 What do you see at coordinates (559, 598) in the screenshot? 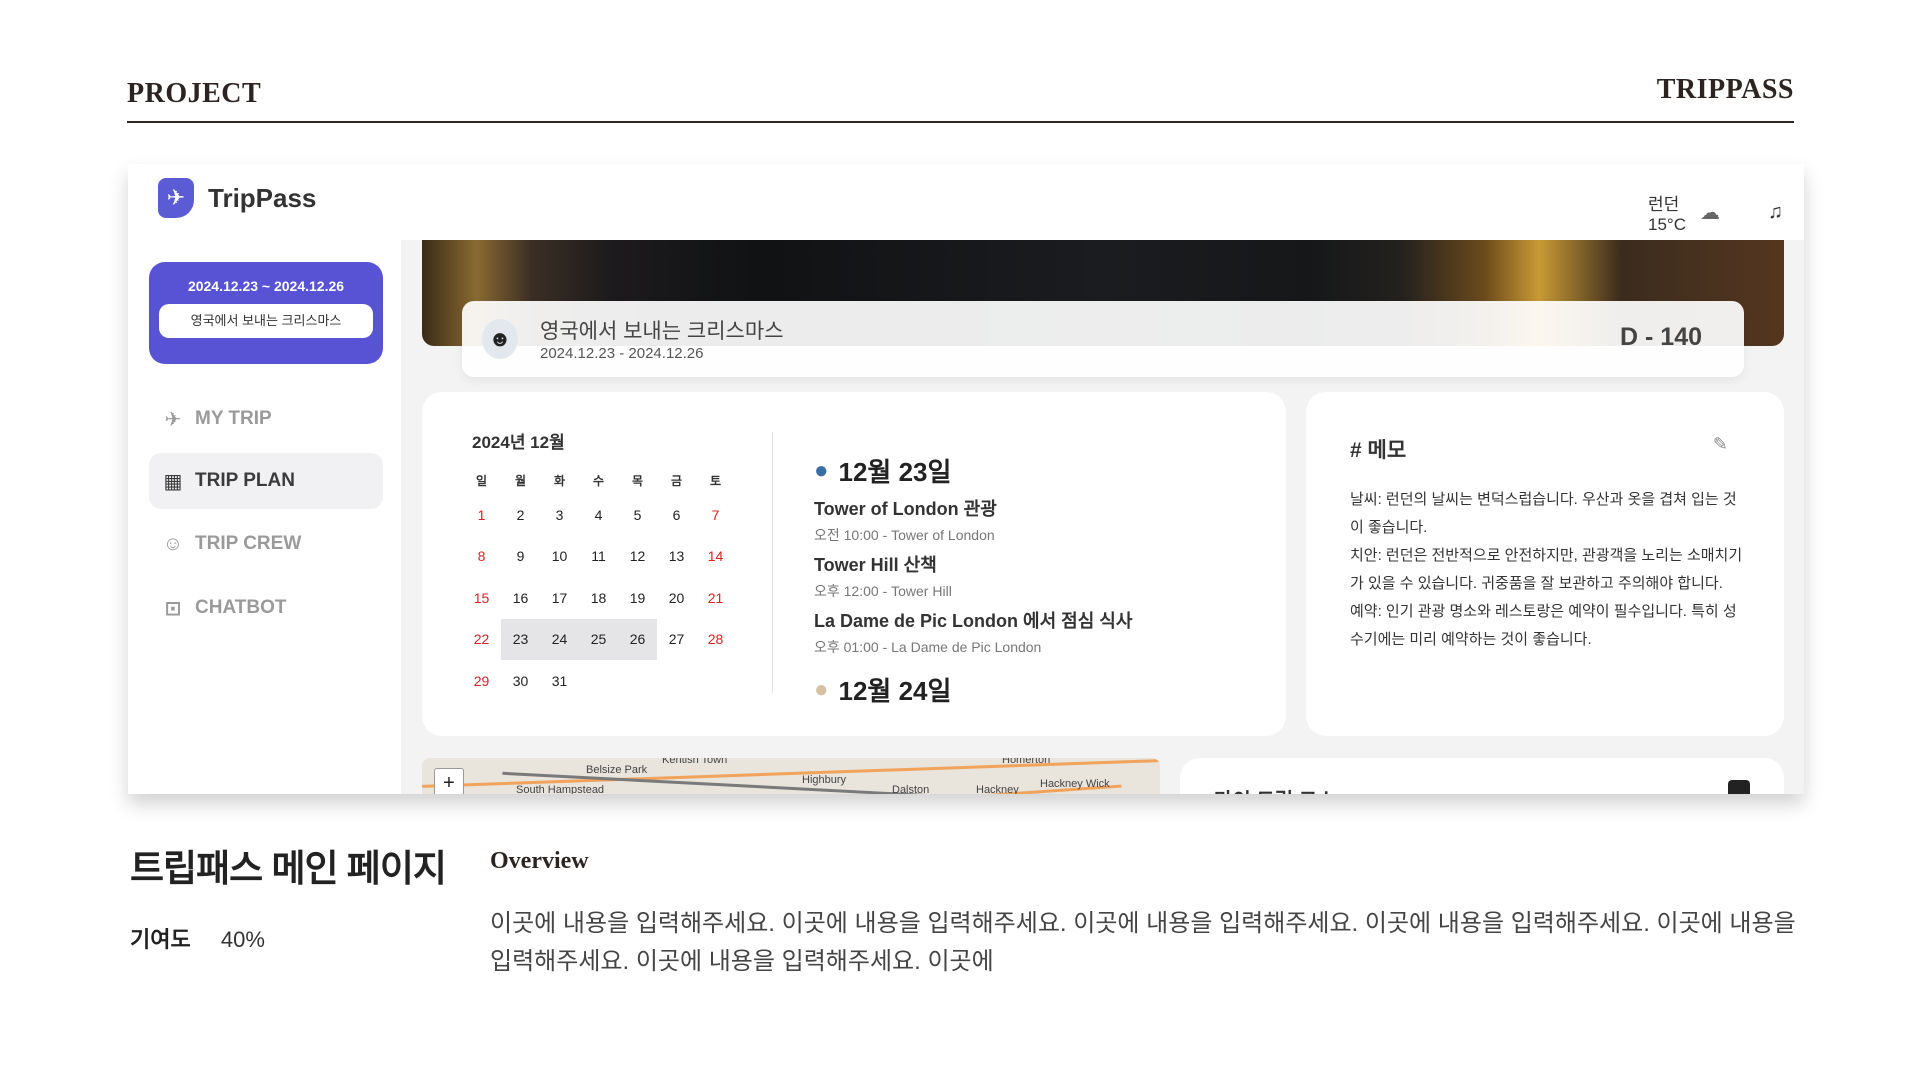
I see `calendar-day: 17` at bounding box center [559, 598].